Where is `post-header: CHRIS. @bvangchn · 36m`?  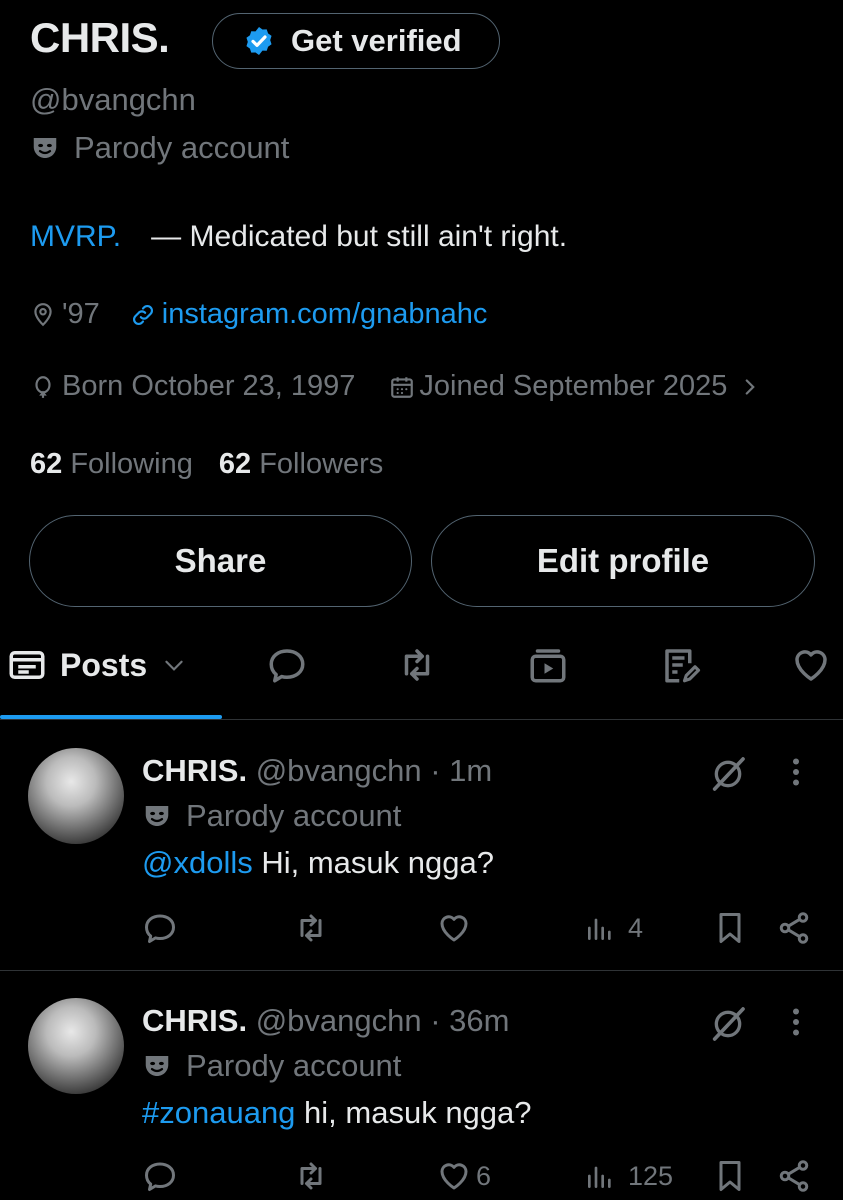
post-header: CHRIS. @bvangchn · 36m is located at coordinates (326, 1021).